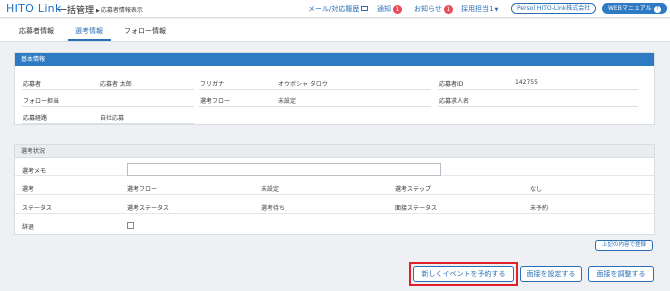 The image size is (670, 291). I want to click on register-button: 上記の内容で登録, so click(624, 245).